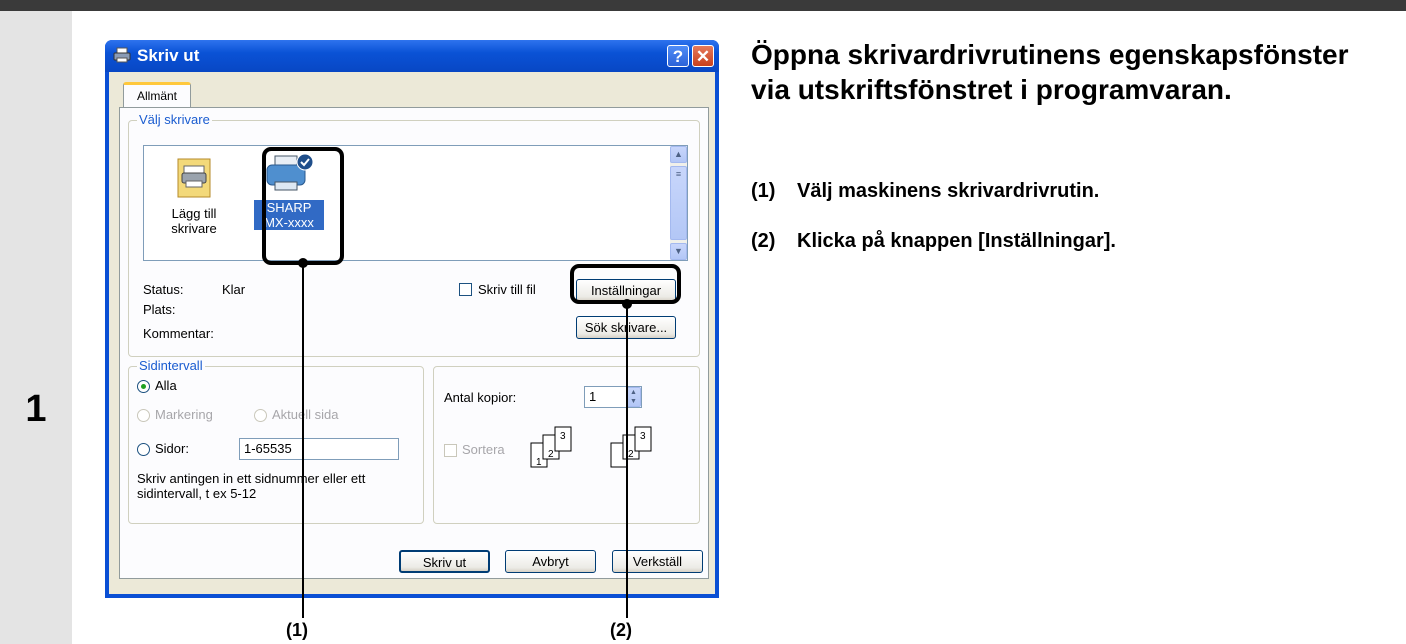  I want to click on step-1-number: (1), so click(763, 191).